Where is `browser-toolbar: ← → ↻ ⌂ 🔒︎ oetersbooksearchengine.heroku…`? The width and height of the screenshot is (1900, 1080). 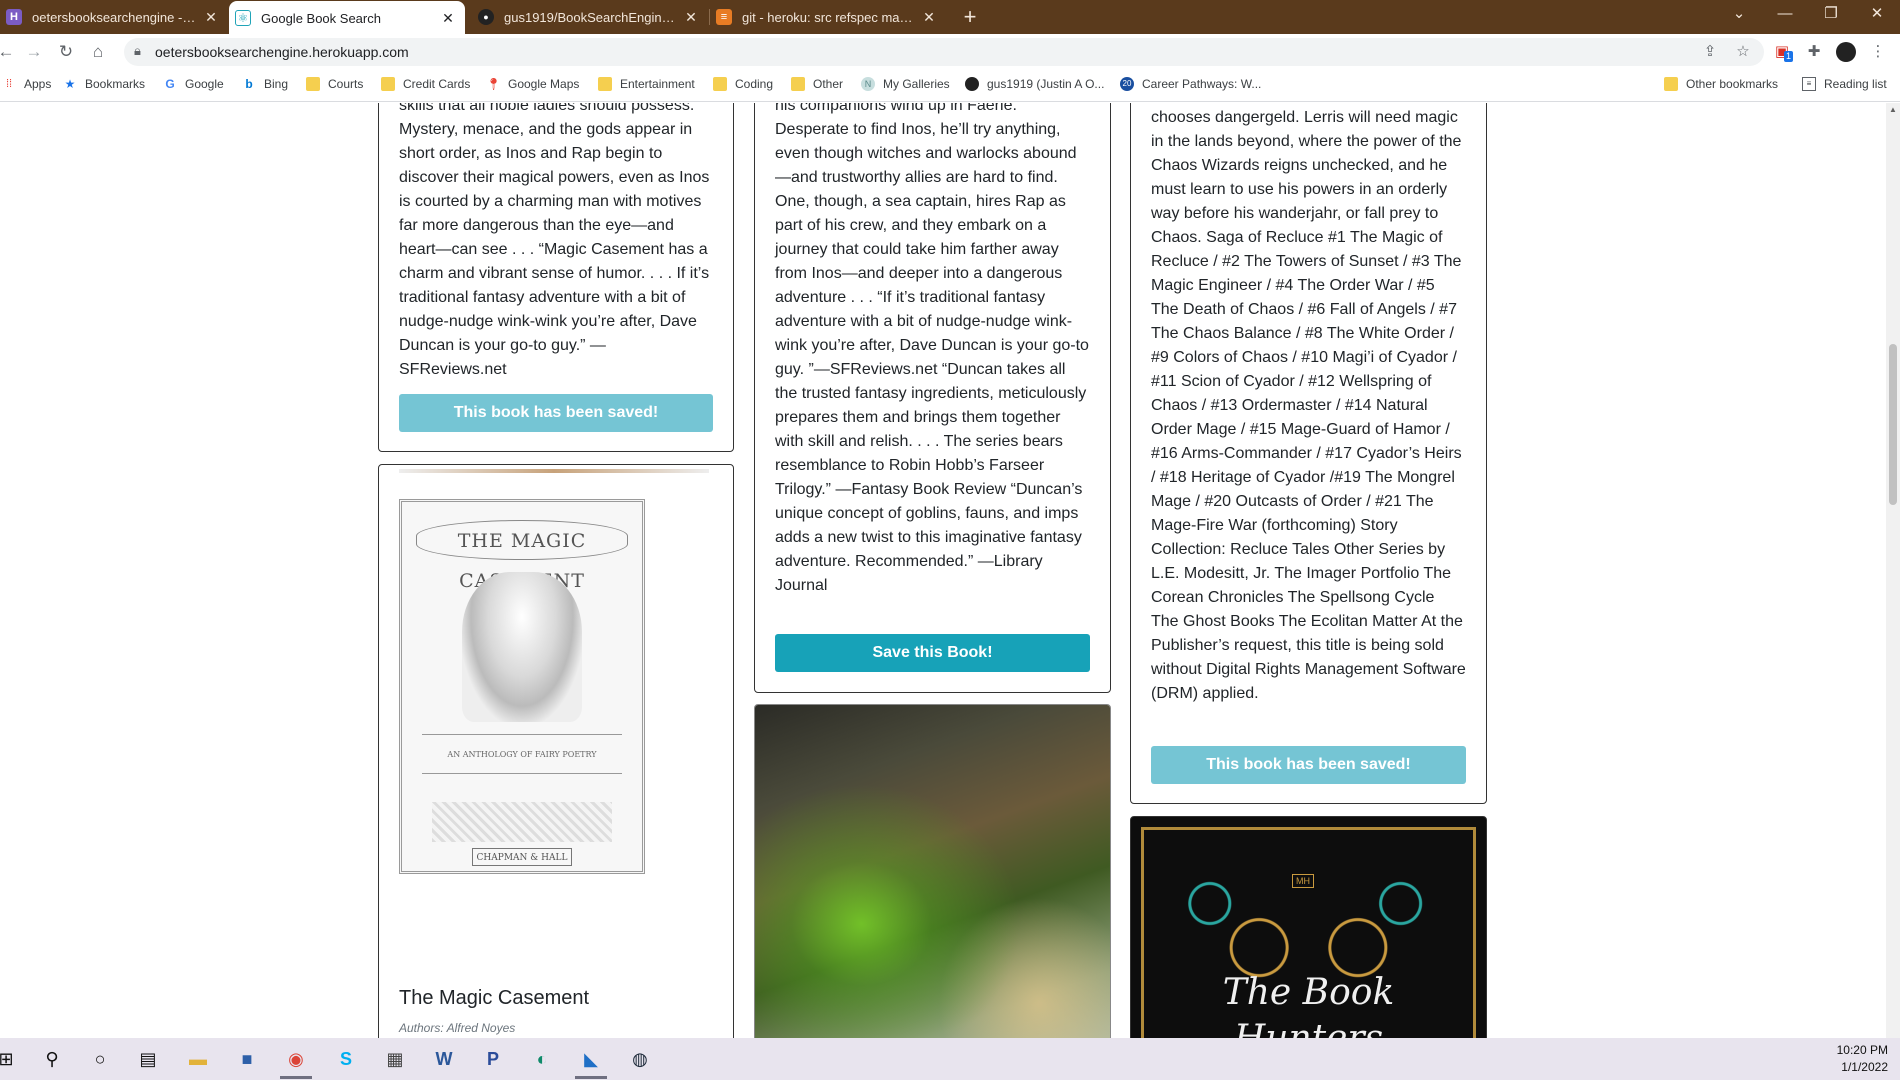
browser-toolbar: ← → ↻ ⌂ 🔒︎ oetersbooksearchengine.heroku… is located at coordinates (950, 52).